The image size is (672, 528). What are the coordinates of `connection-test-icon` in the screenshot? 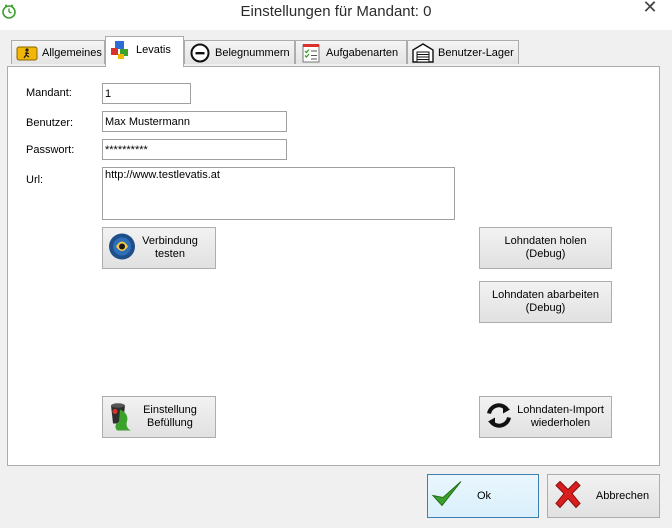 It's located at (122, 248).